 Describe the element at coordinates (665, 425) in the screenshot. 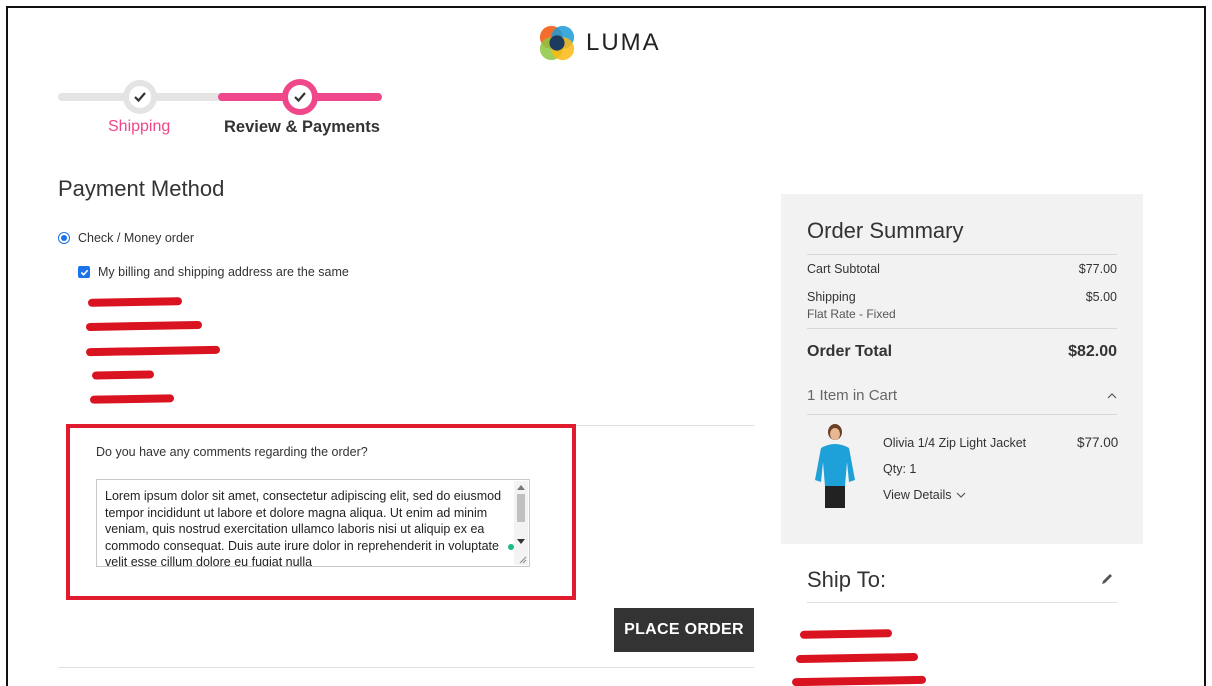

I see `section-divider` at that location.